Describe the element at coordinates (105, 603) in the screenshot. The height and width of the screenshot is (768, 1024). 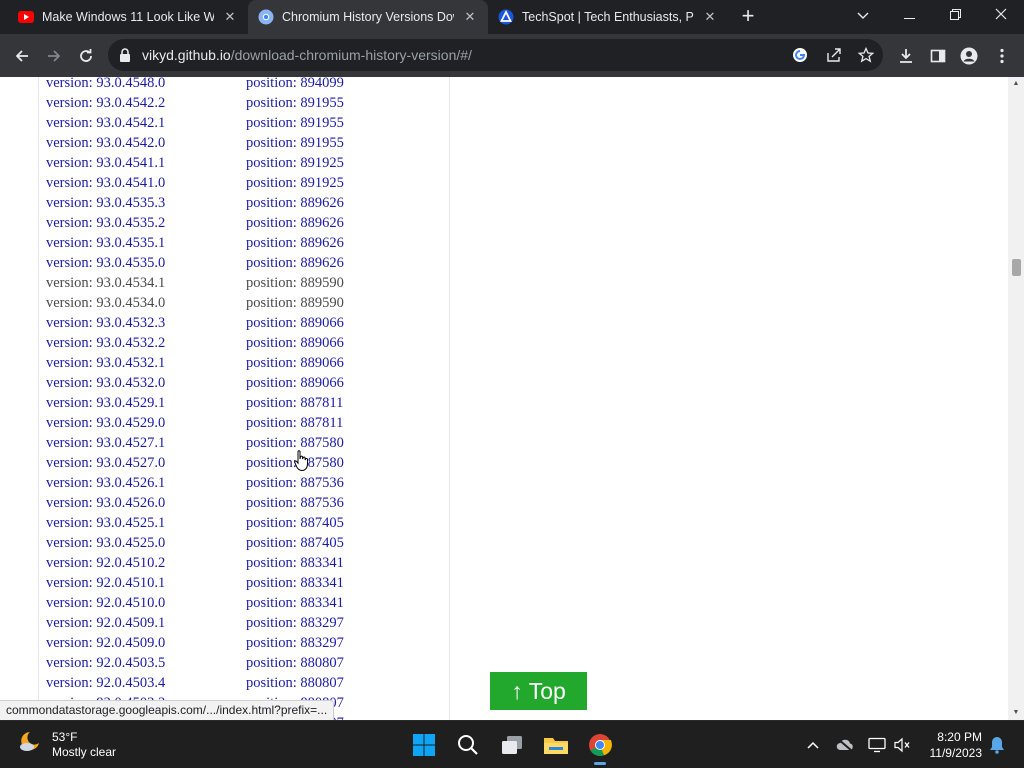
I see `version-link: version: 92.0.4510.0` at that location.